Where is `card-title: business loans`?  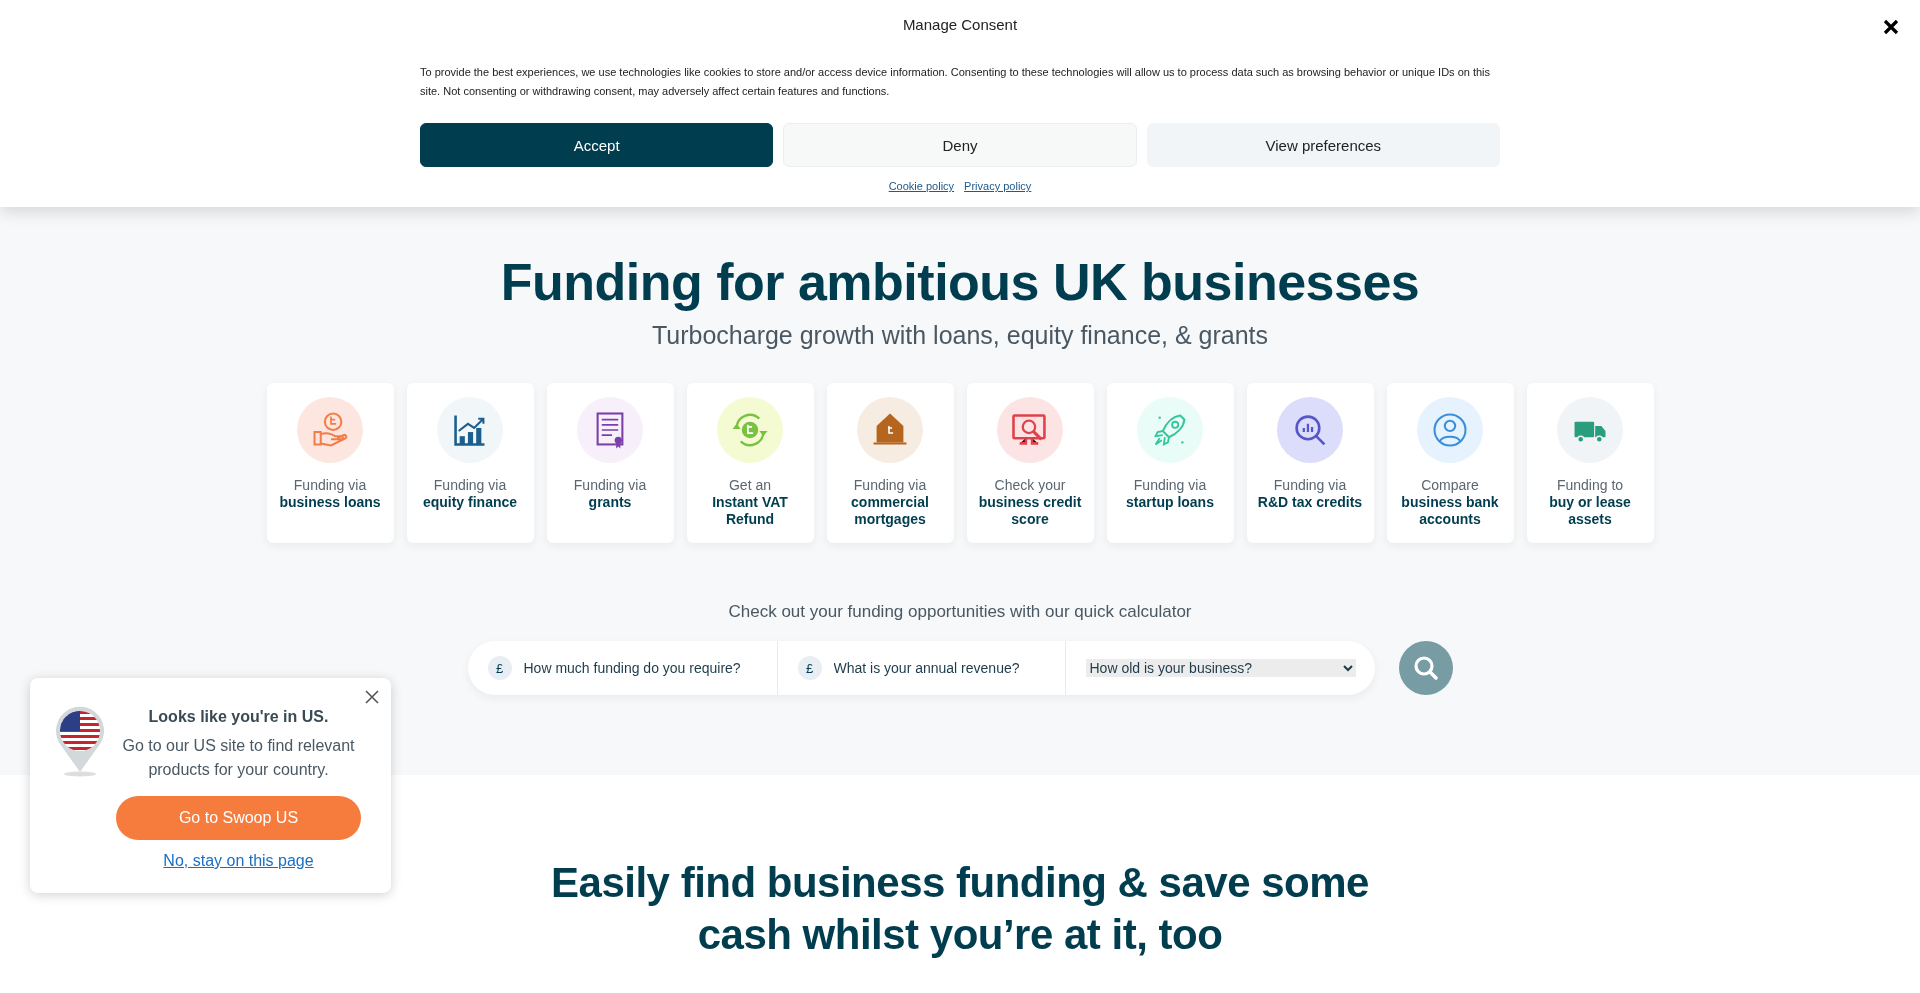 card-title: business loans is located at coordinates (330, 502).